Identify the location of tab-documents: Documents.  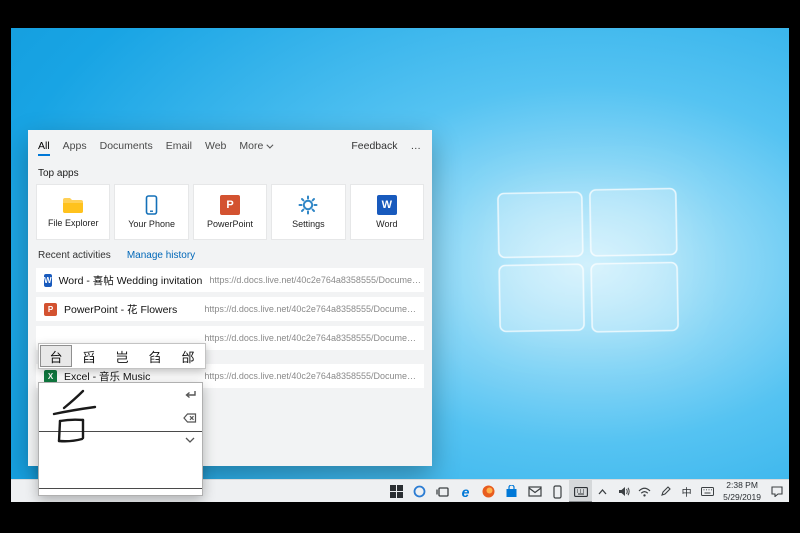
(126, 148).